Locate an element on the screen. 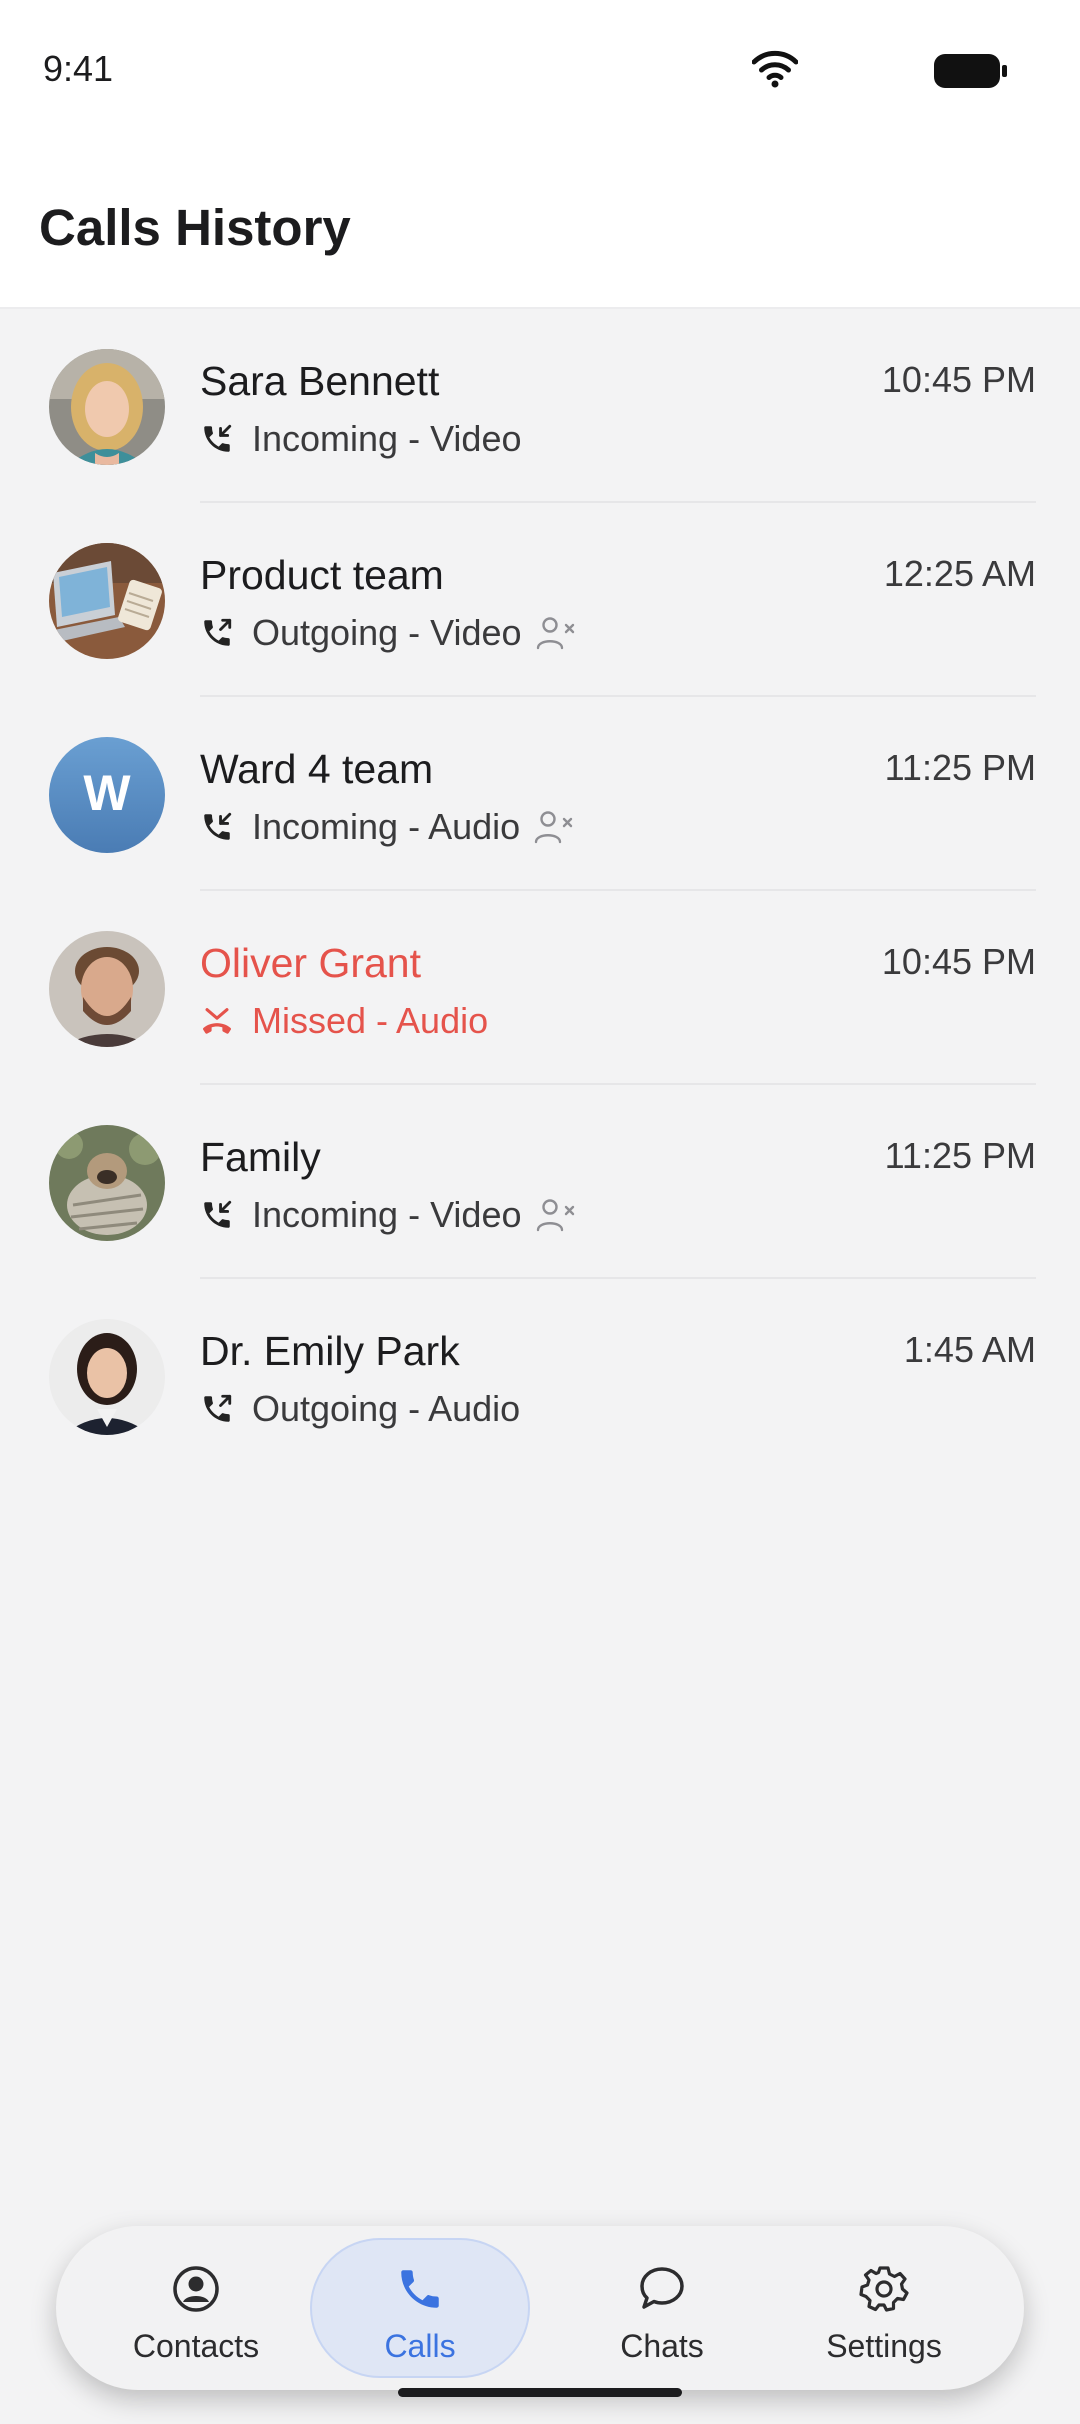 The width and height of the screenshot is (1080, 2424). header: 9:41 Calls History is located at coordinates (540, 154).